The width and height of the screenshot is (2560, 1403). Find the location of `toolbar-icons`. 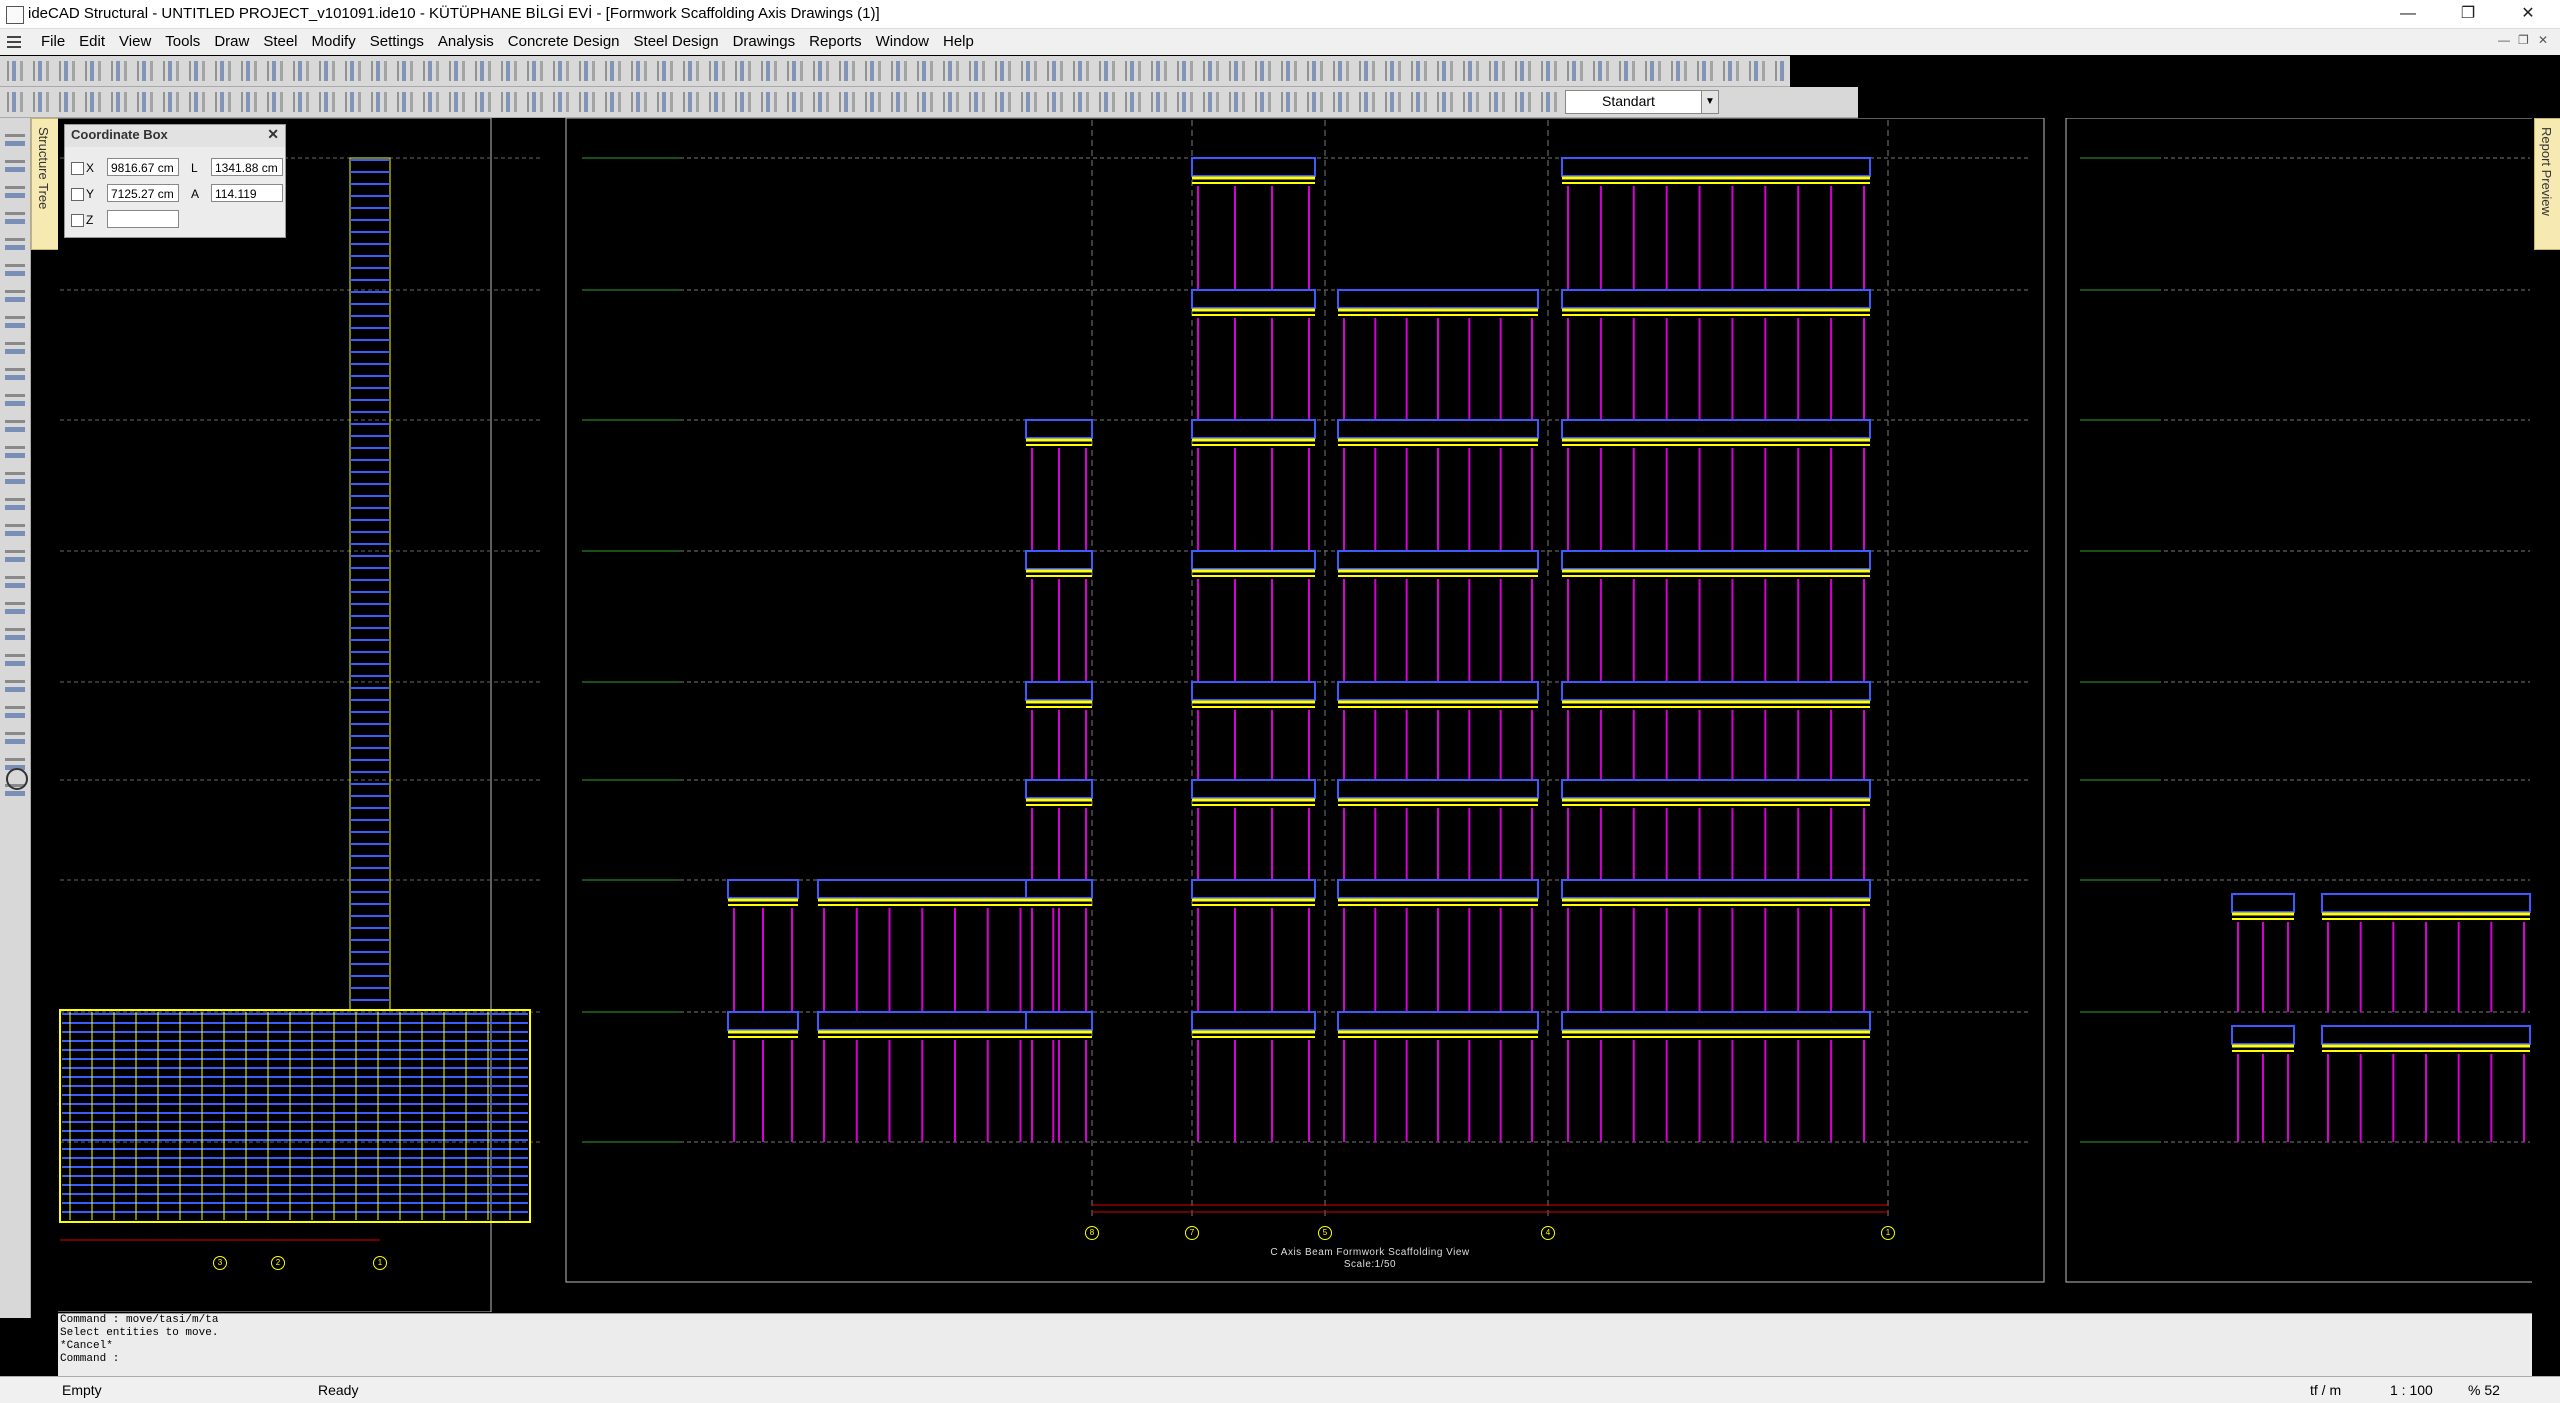

toolbar-icons is located at coordinates (895, 71).